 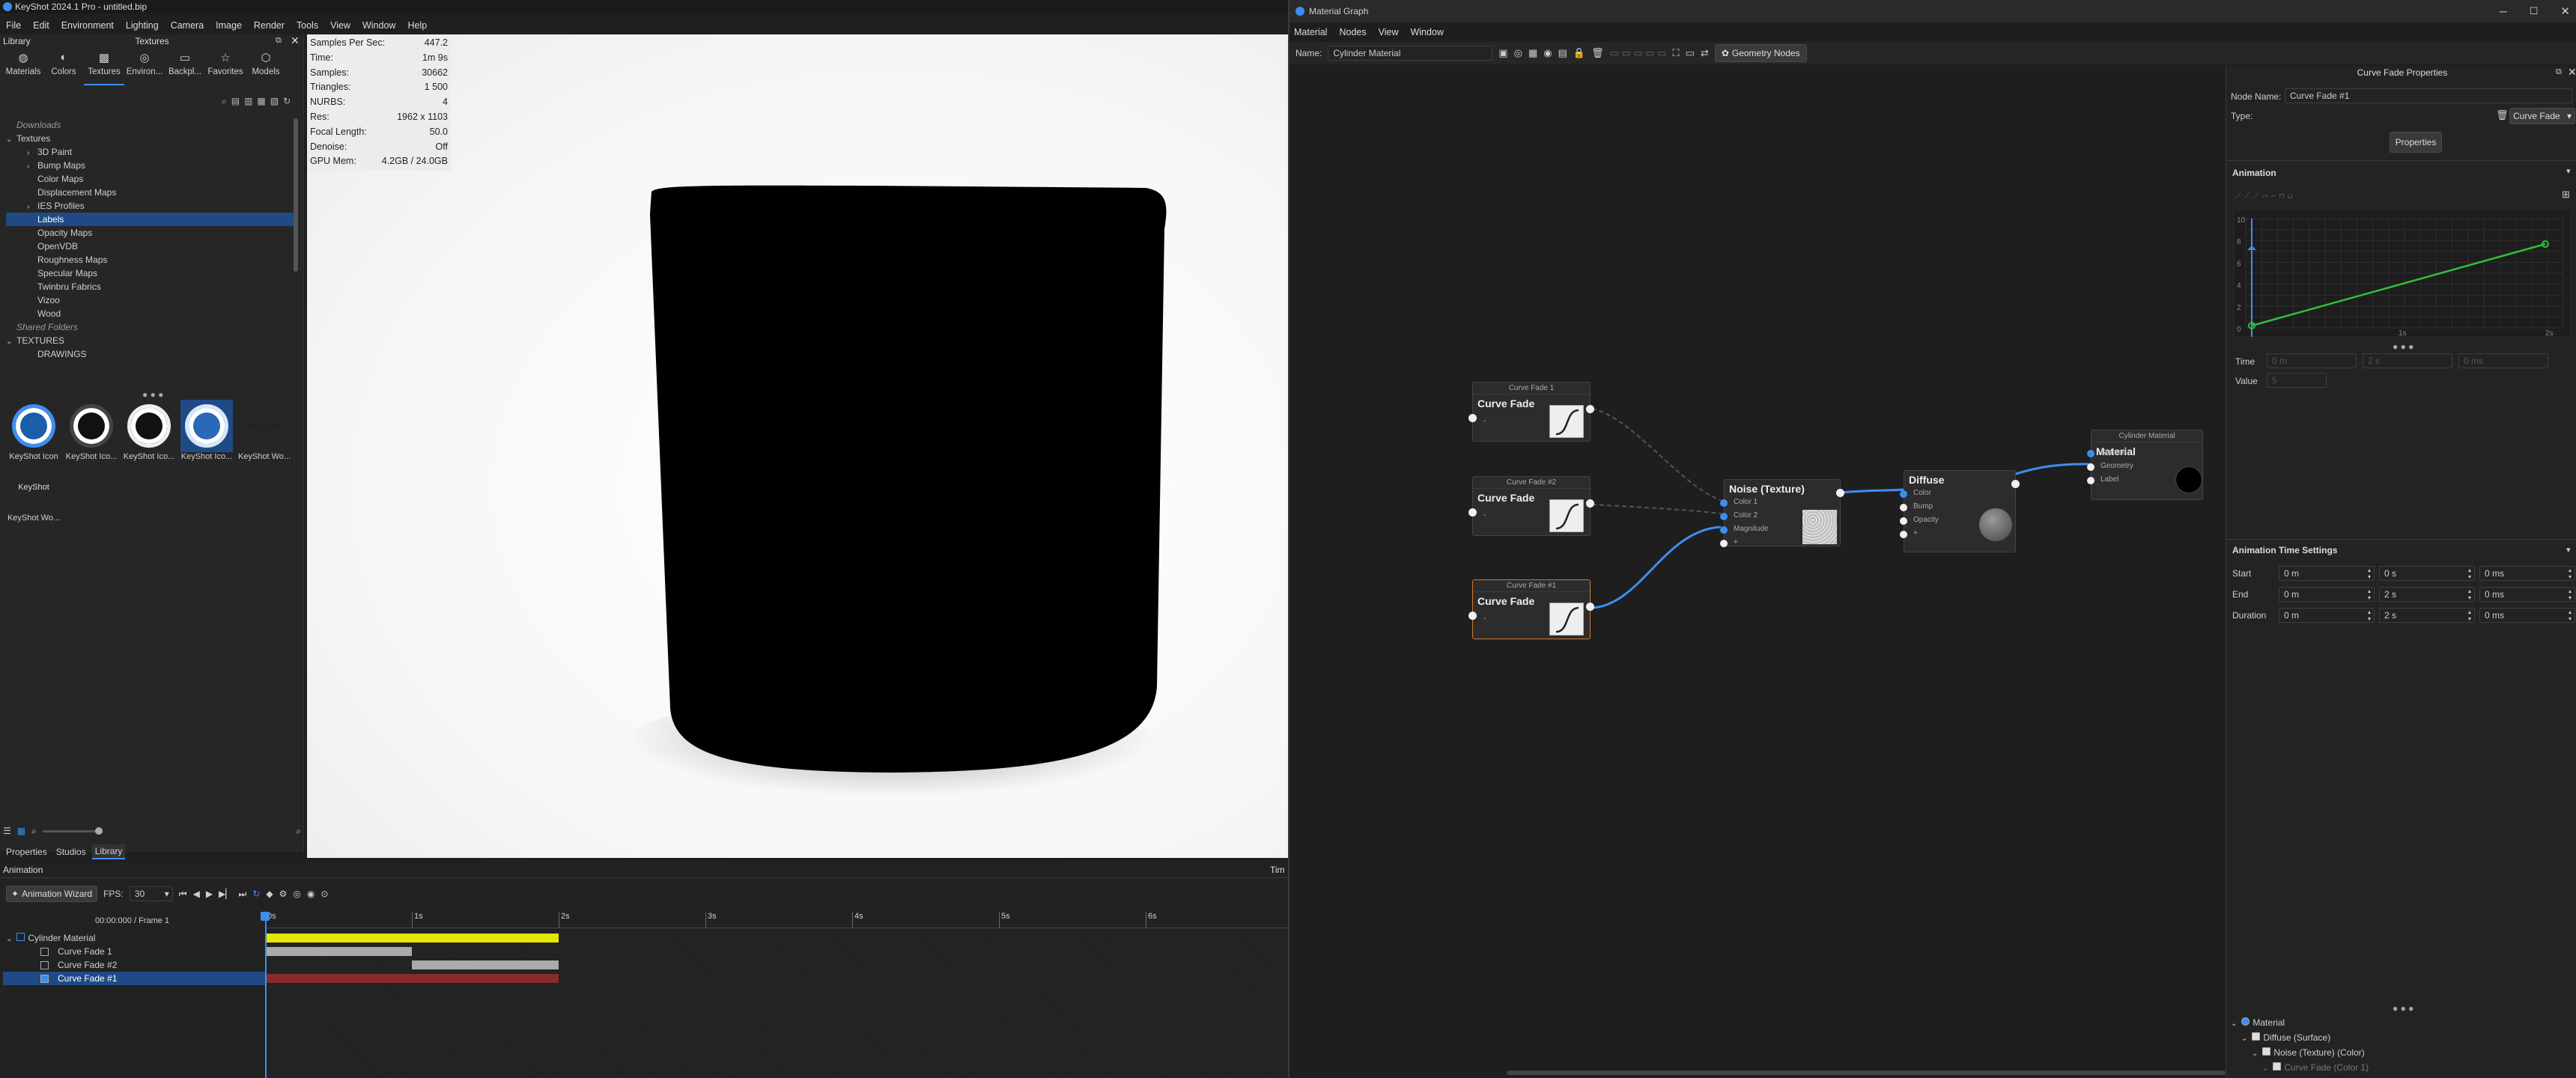 I want to click on import-icon: ▥, so click(x=248, y=101).